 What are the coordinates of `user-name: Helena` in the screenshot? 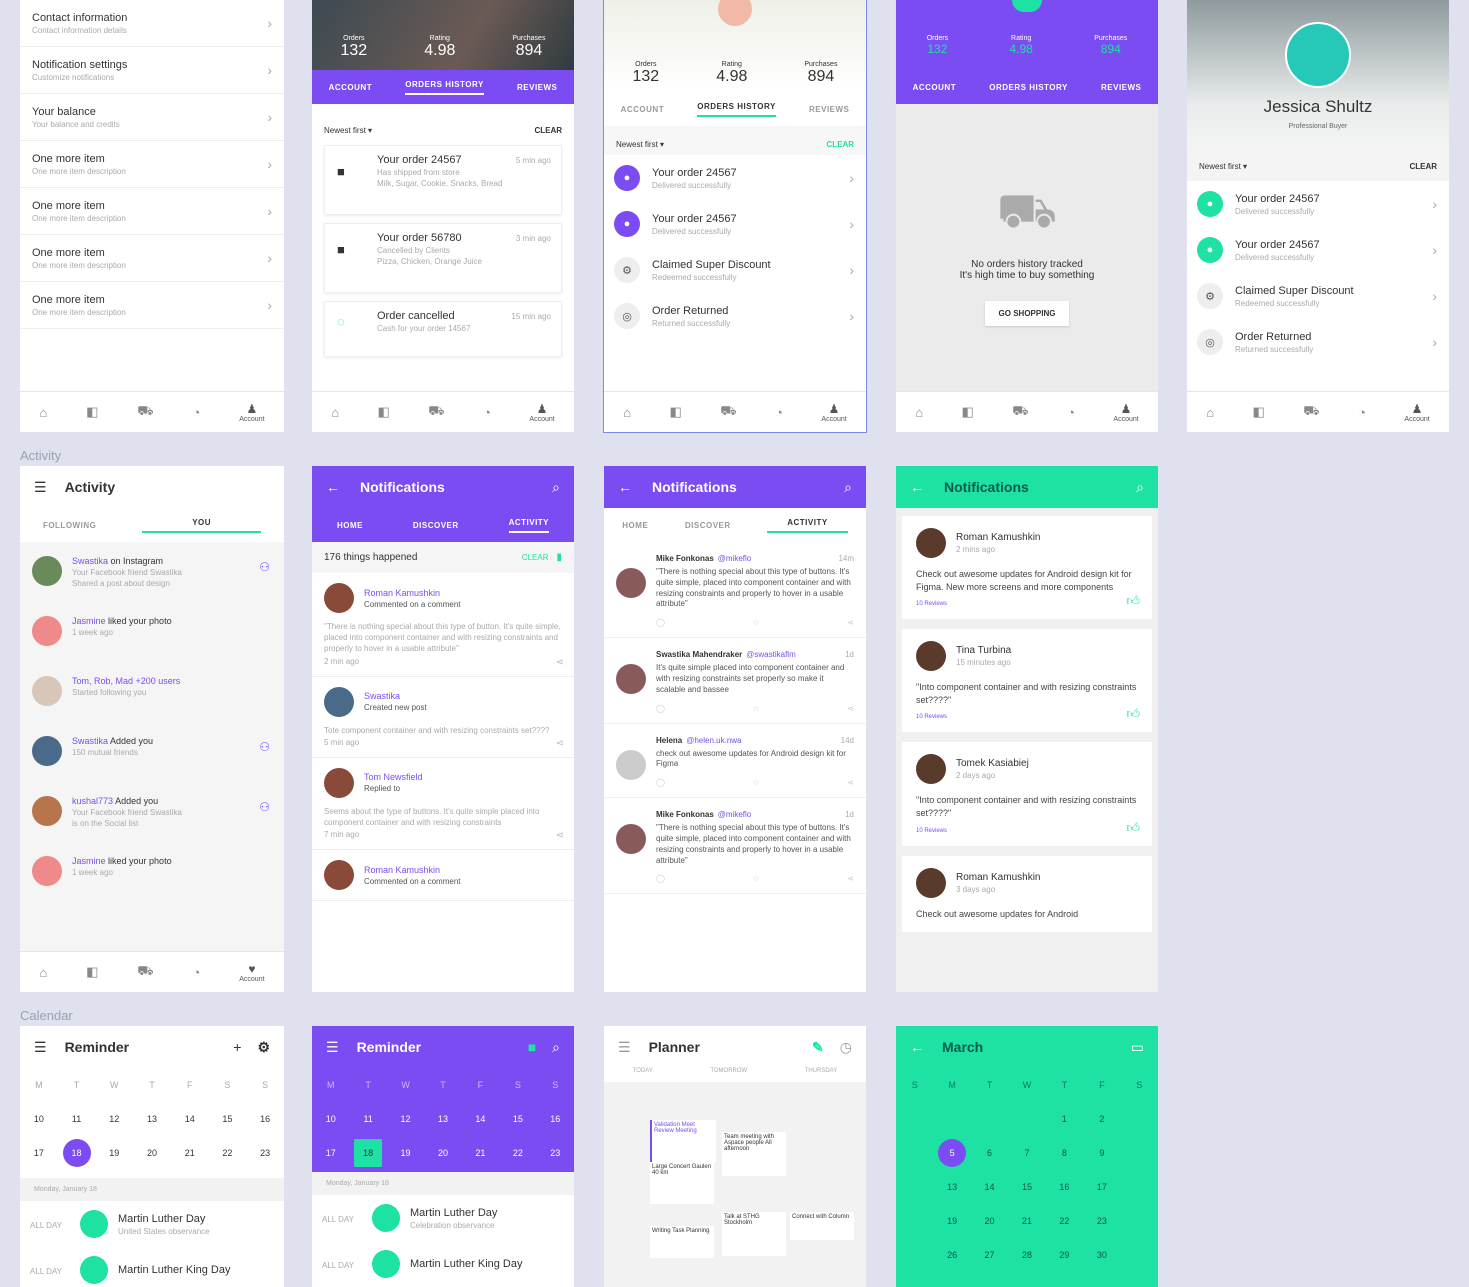 It's located at (669, 740).